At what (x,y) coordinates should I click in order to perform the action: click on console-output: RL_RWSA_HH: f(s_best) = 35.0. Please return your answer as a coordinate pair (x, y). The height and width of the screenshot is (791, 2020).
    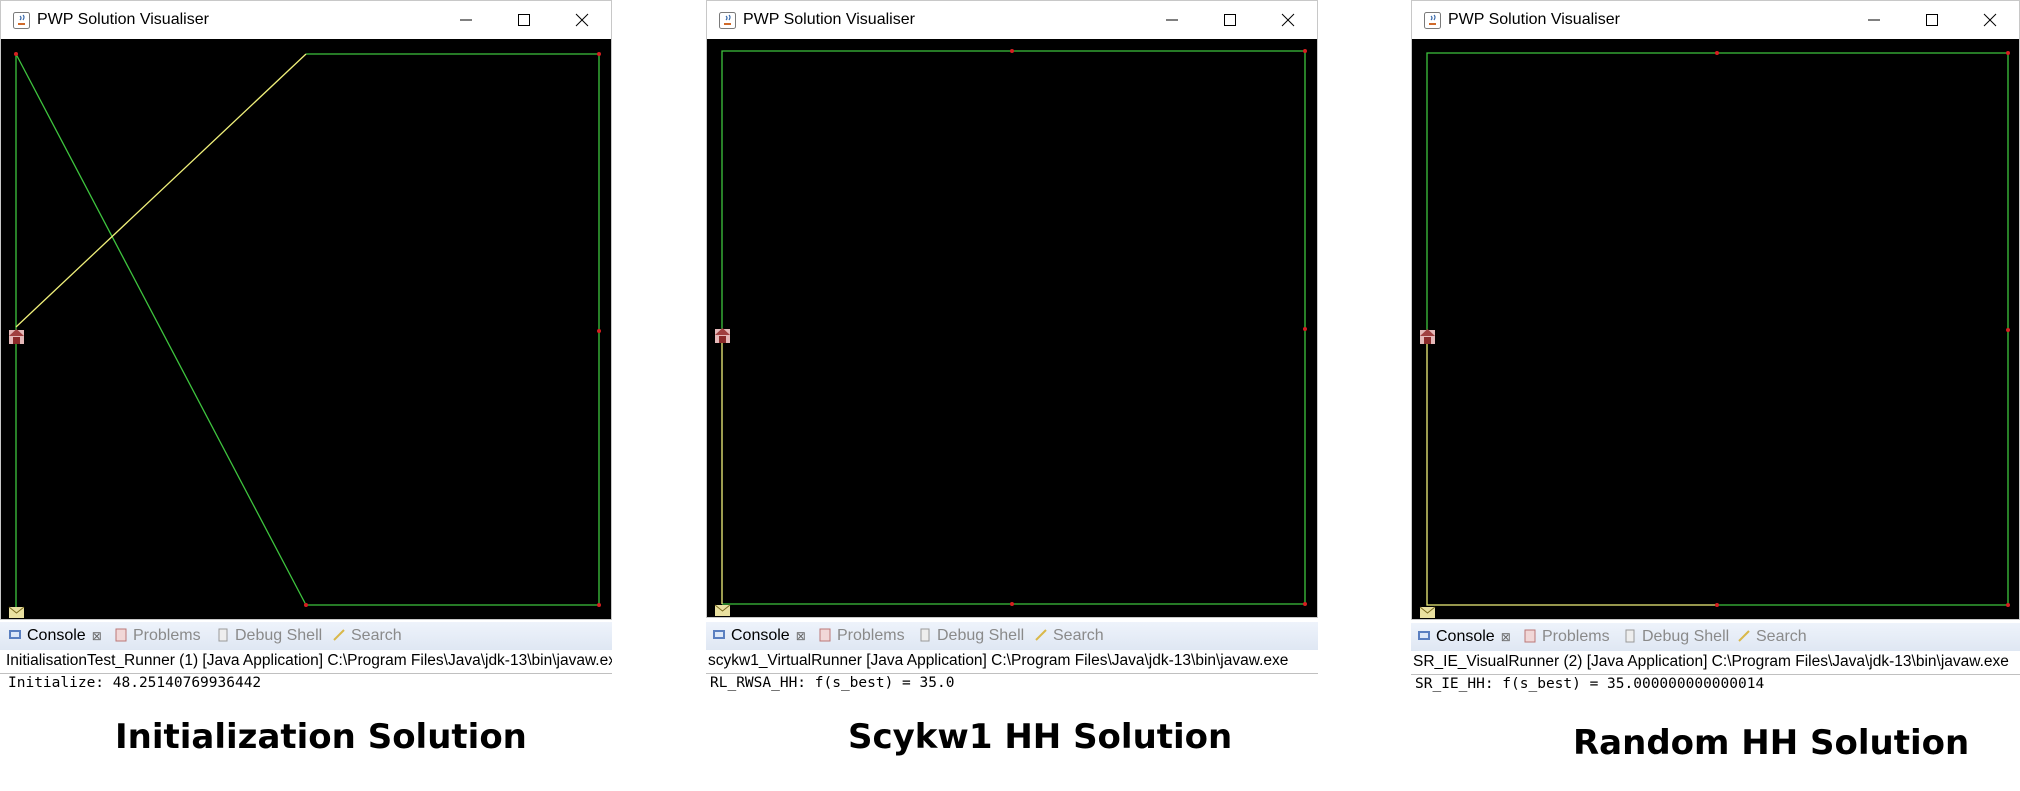
    Looking at the image, I should click on (832, 683).